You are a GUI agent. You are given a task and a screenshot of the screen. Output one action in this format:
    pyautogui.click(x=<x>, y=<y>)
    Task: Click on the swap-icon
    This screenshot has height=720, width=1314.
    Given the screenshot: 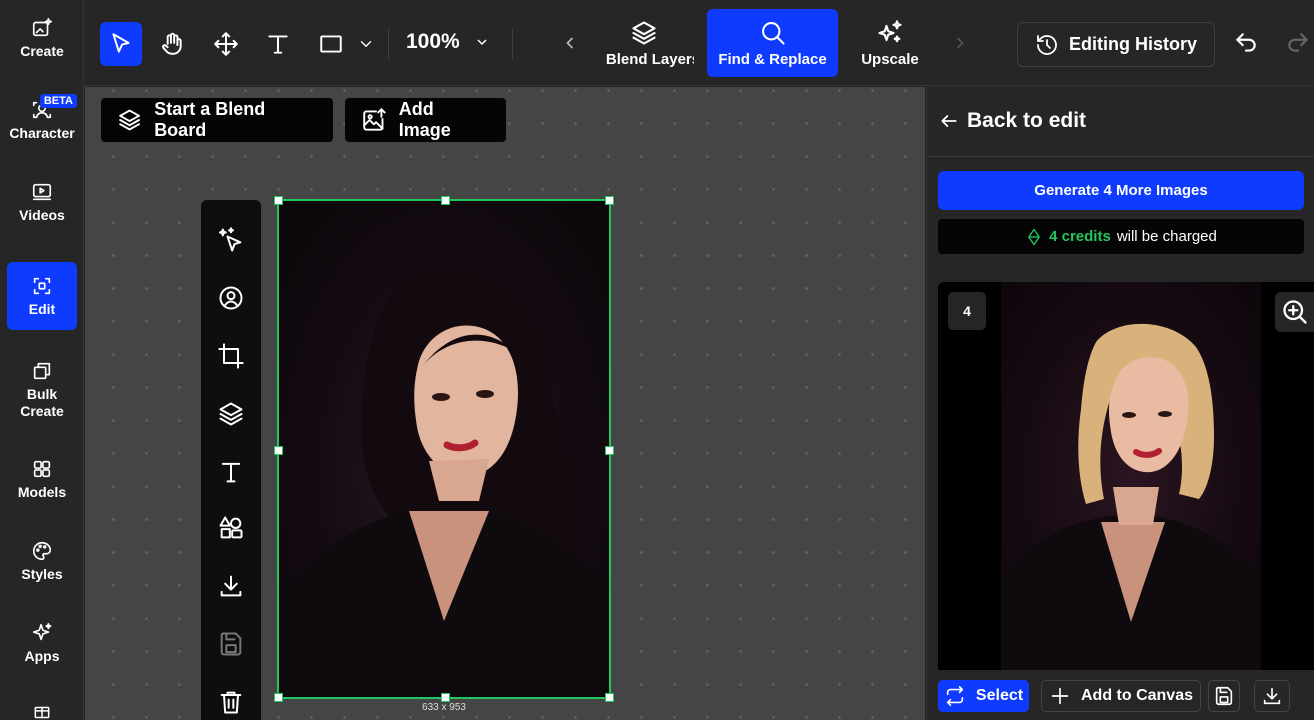 What is the action you would take?
    pyautogui.click(x=955, y=696)
    